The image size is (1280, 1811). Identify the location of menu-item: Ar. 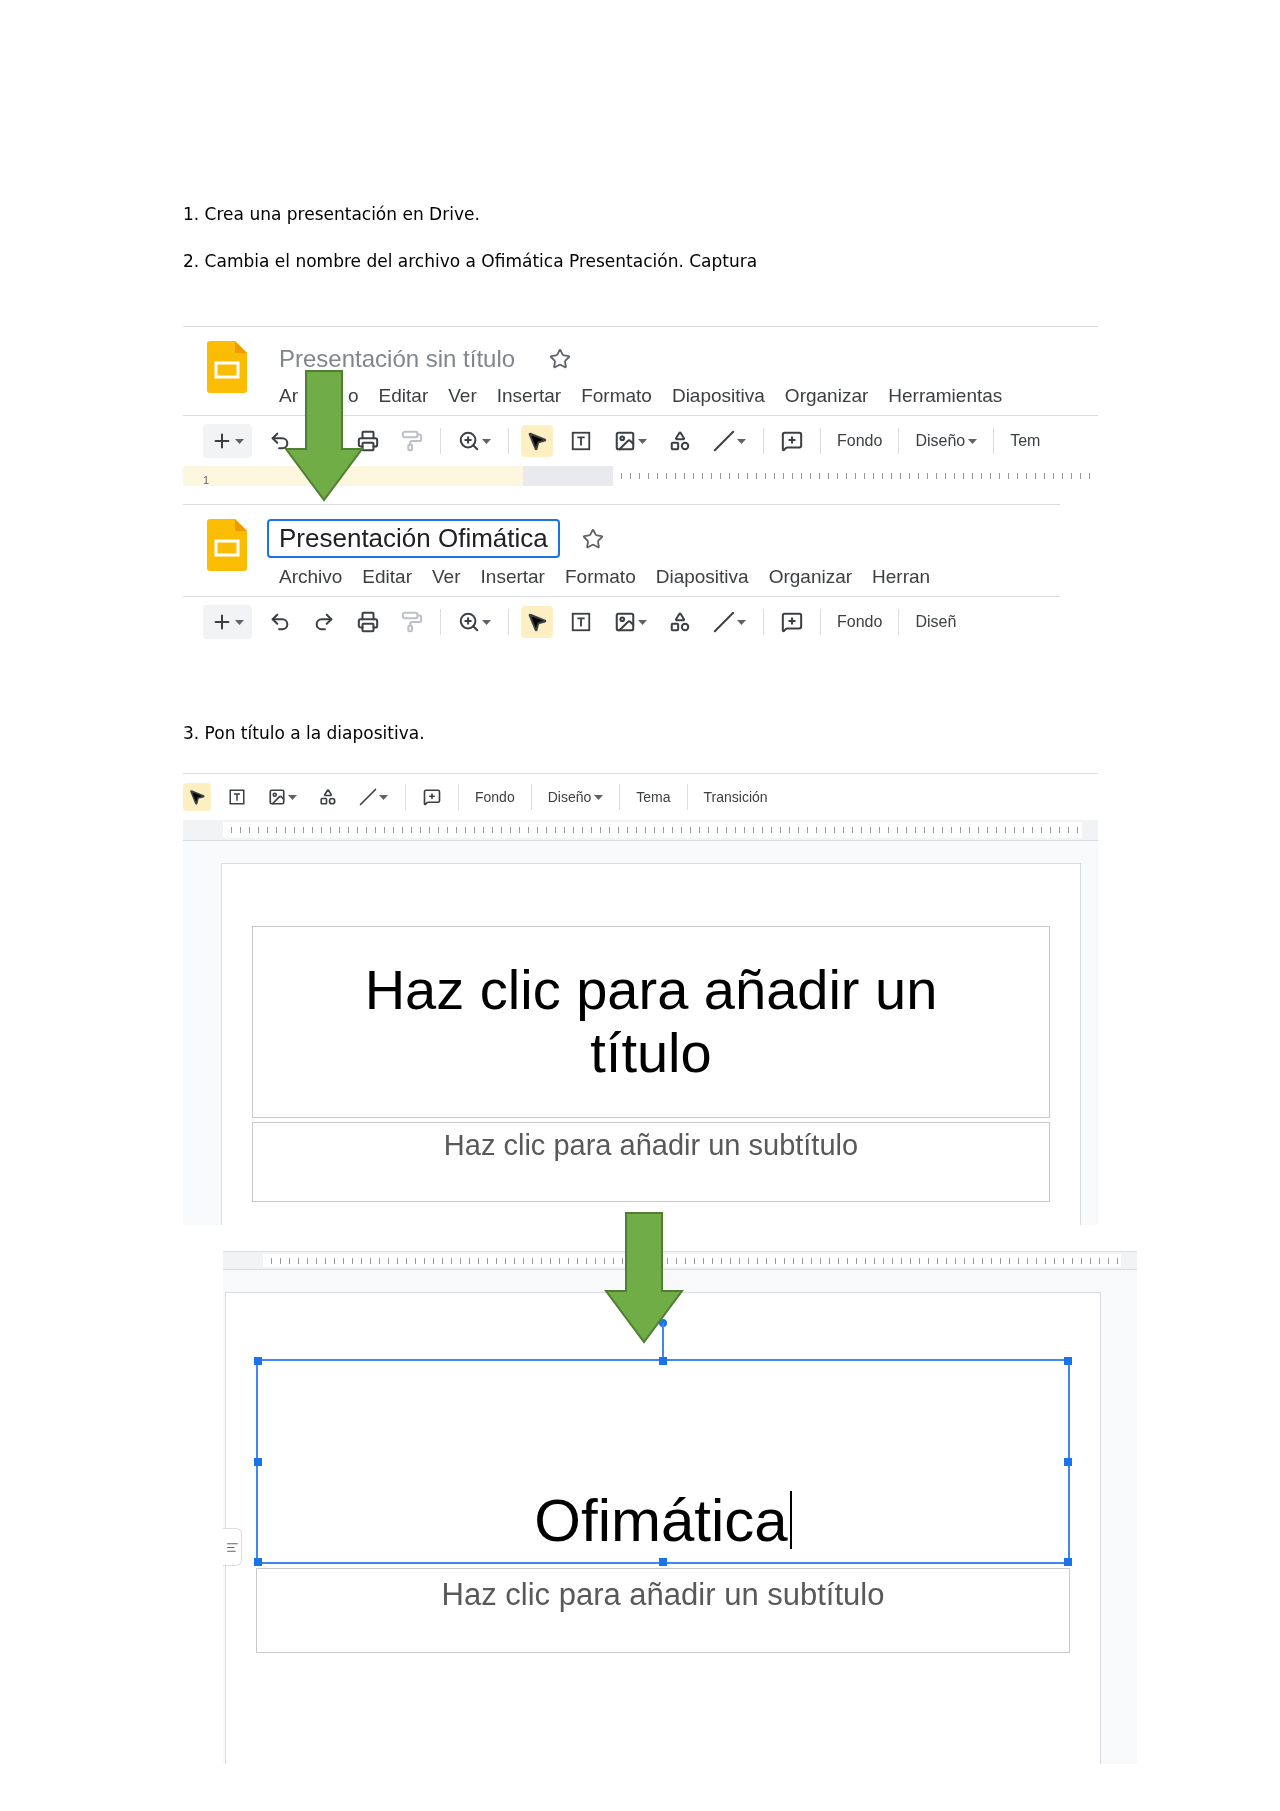
(288, 396).